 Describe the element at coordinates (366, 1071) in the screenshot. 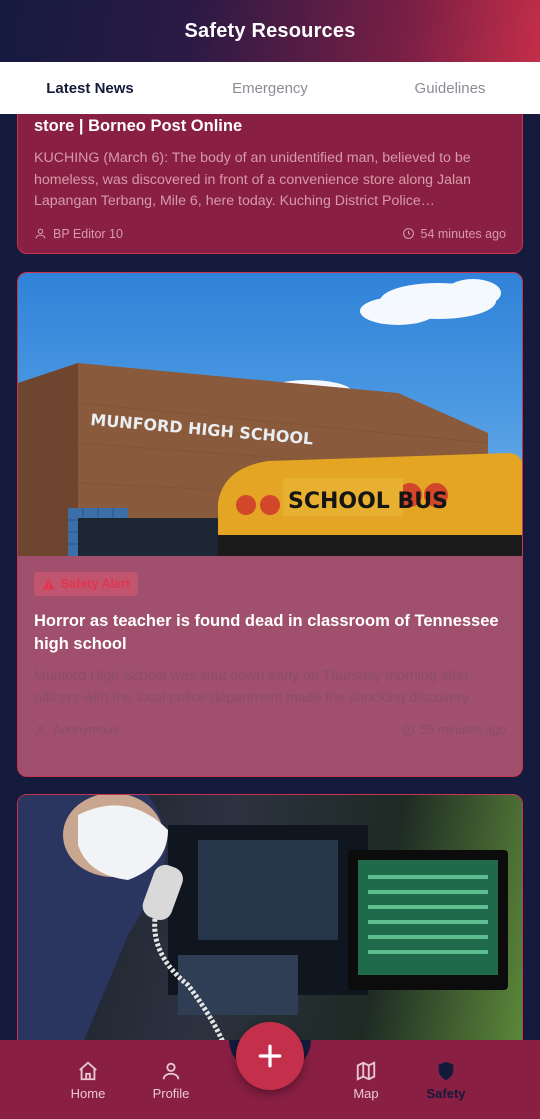

I see `map-icon` at that location.